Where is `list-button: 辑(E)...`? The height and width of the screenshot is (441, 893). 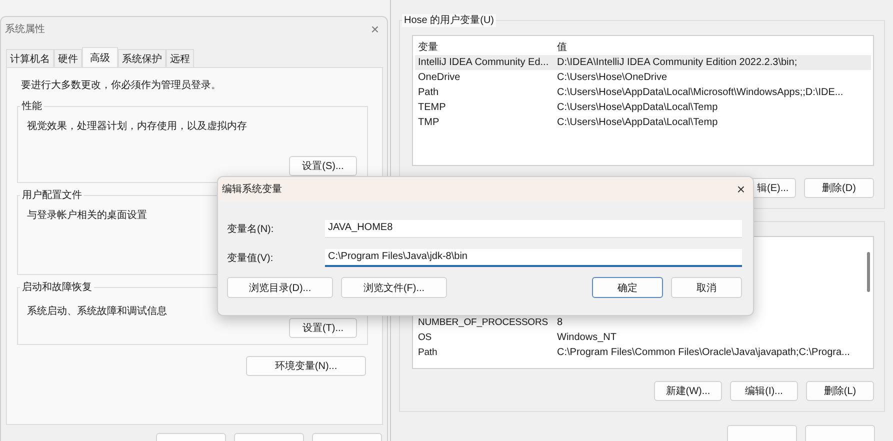 list-button: 辑(E)... is located at coordinates (774, 188).